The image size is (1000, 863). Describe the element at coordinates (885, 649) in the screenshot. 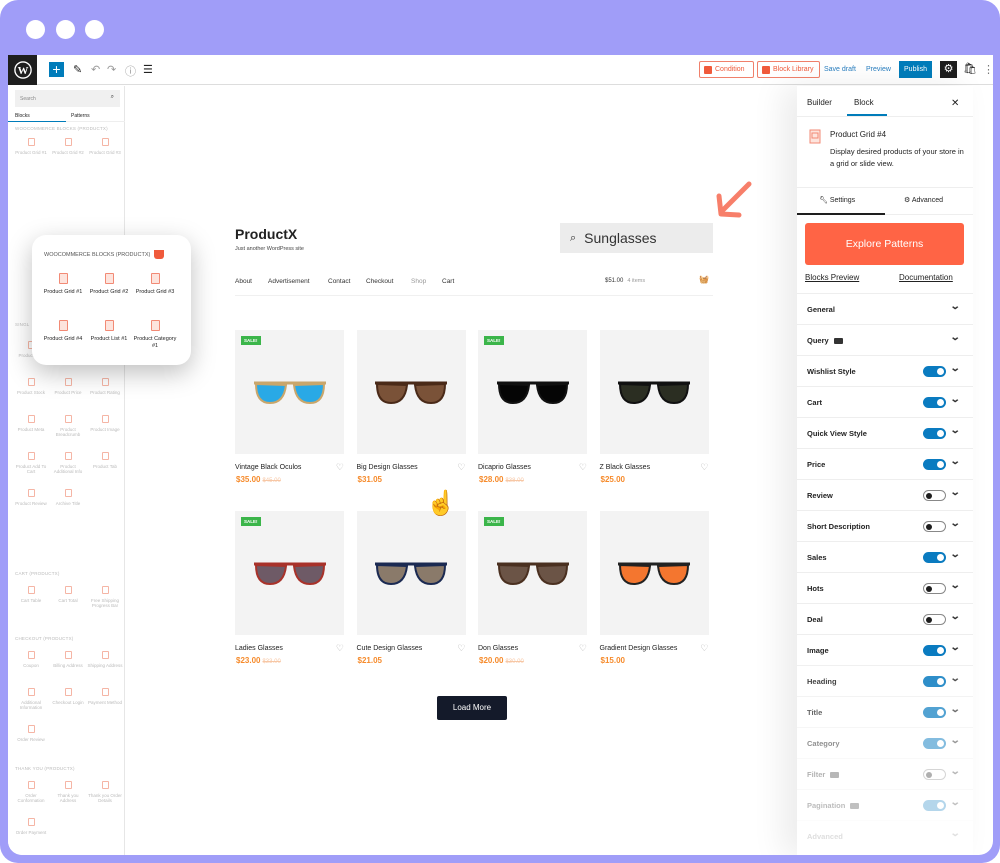

I see `setting-row-image: Image ⌄` at that location.